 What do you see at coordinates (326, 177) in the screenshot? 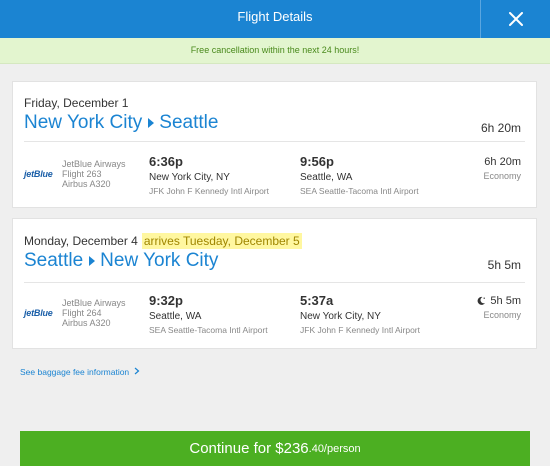
I see `arrival-city: Seattle, WA` at bounding box center [326, 177].